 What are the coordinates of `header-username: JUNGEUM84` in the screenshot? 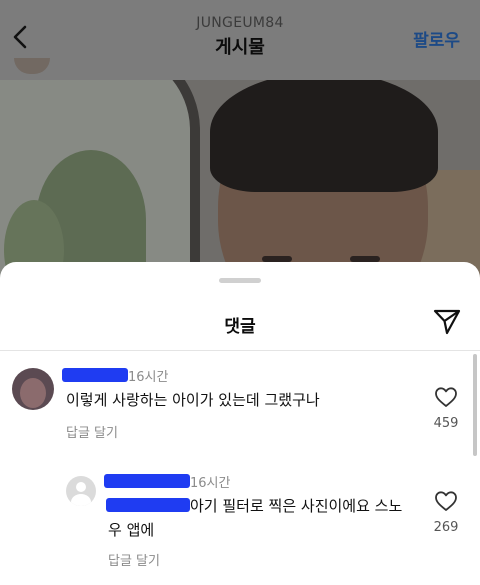 It's located at (240, 23).